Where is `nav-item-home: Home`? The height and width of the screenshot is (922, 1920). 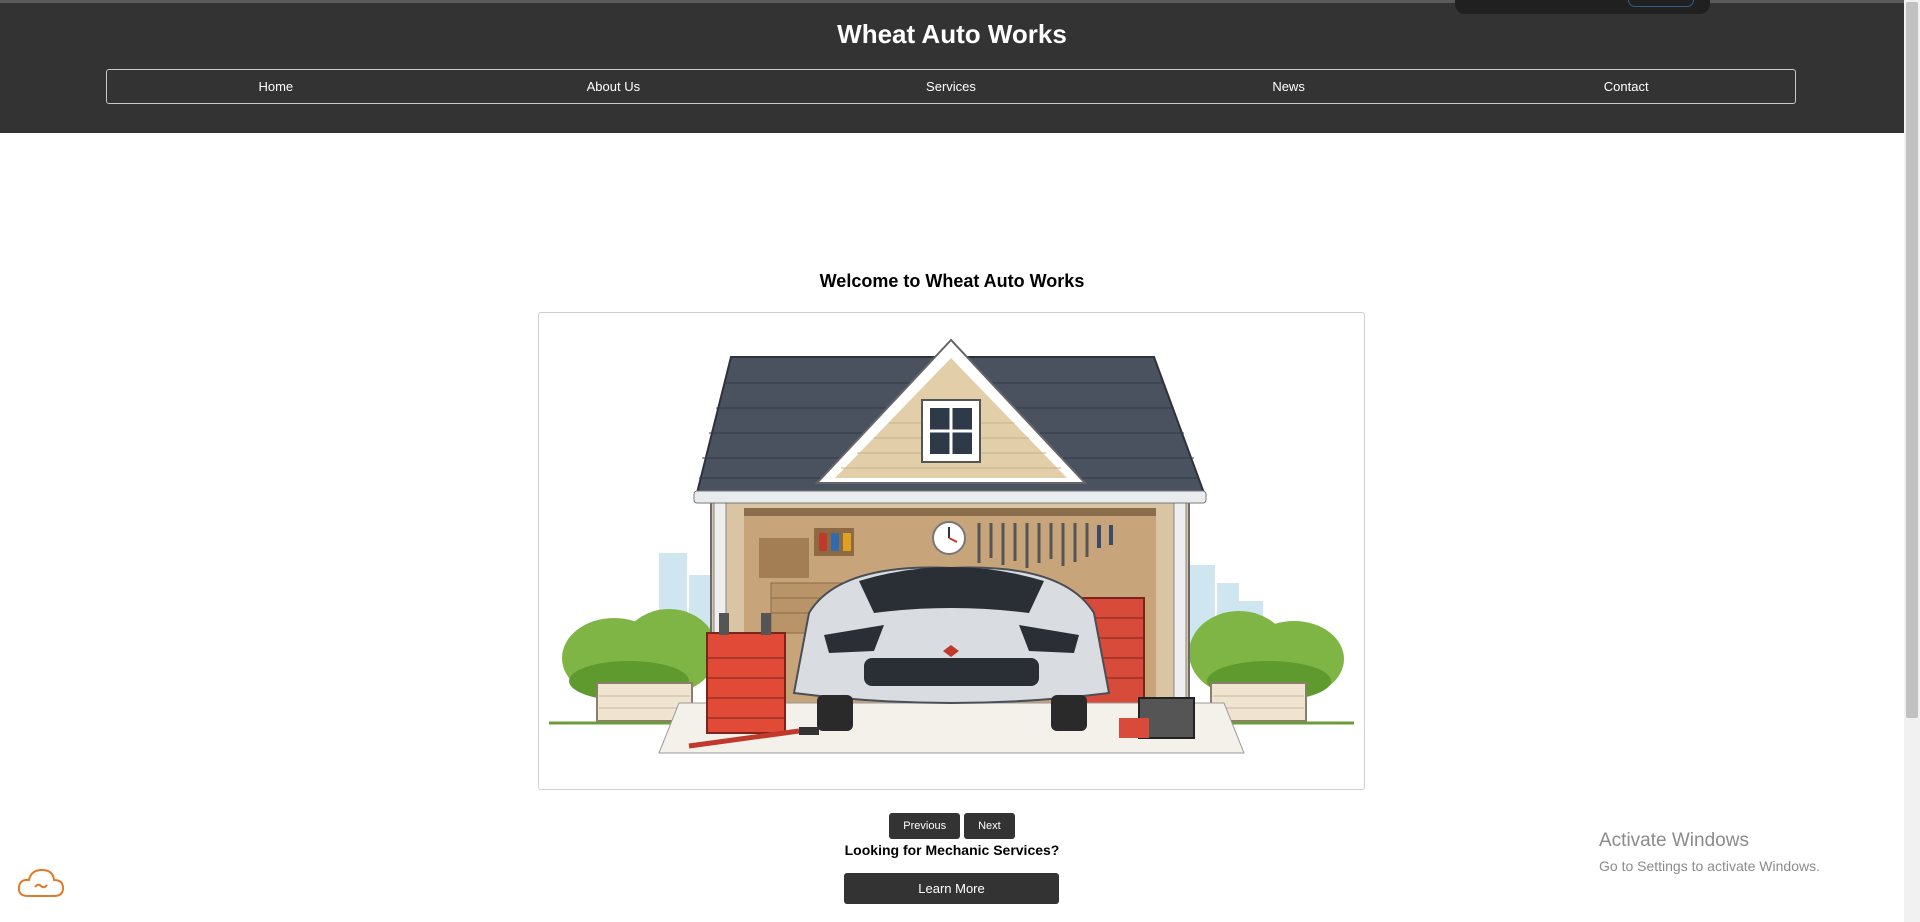 nav-item-home: Home is located at coordinates (276, 86).